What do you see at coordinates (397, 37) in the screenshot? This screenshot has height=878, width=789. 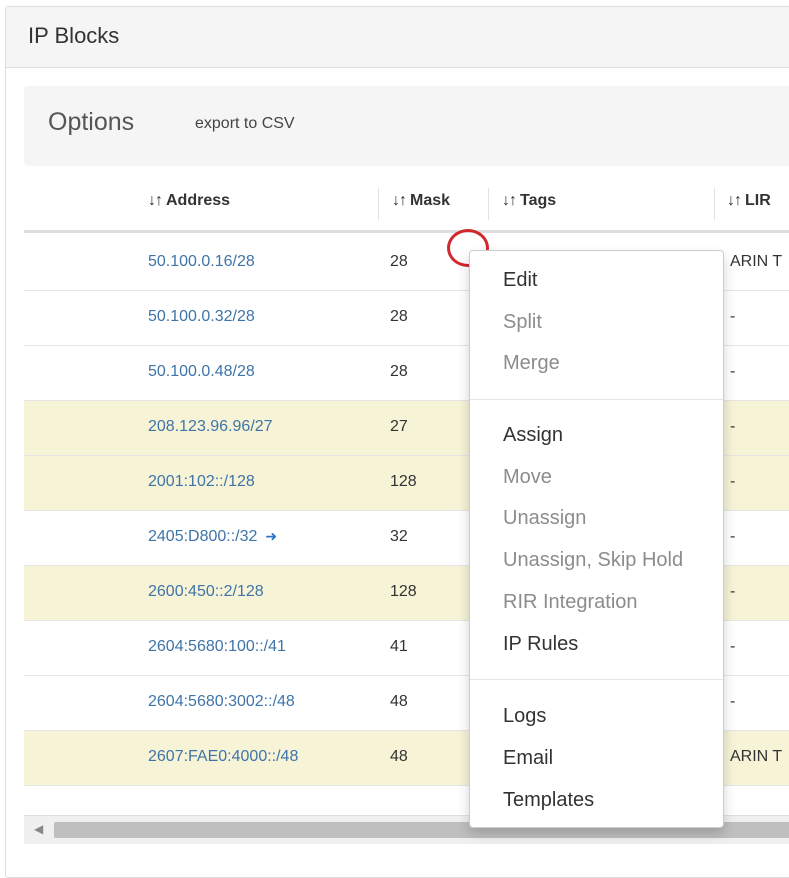 I see `panel-heading: IP Blocks` at bounding box center [397, 37].